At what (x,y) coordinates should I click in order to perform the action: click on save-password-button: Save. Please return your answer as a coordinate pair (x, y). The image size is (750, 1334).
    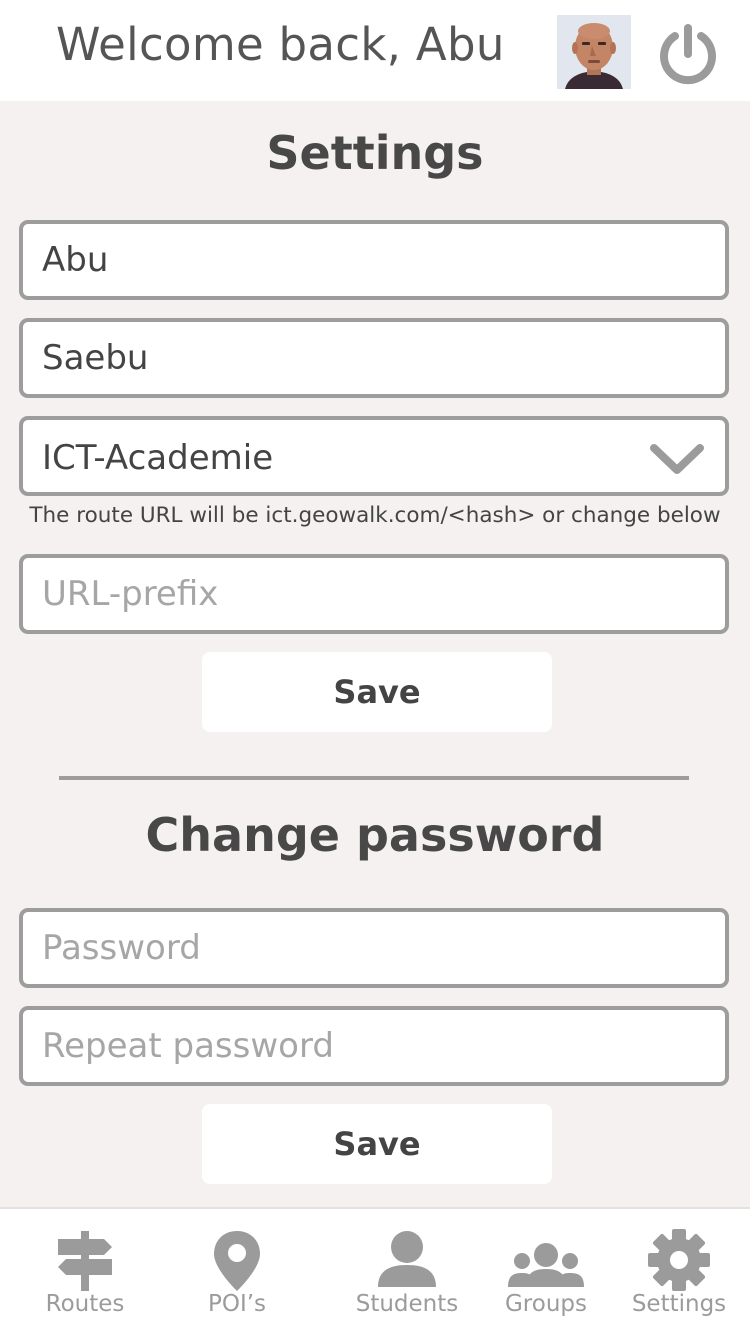
    Looking at the image, I should click on (377, 1144).